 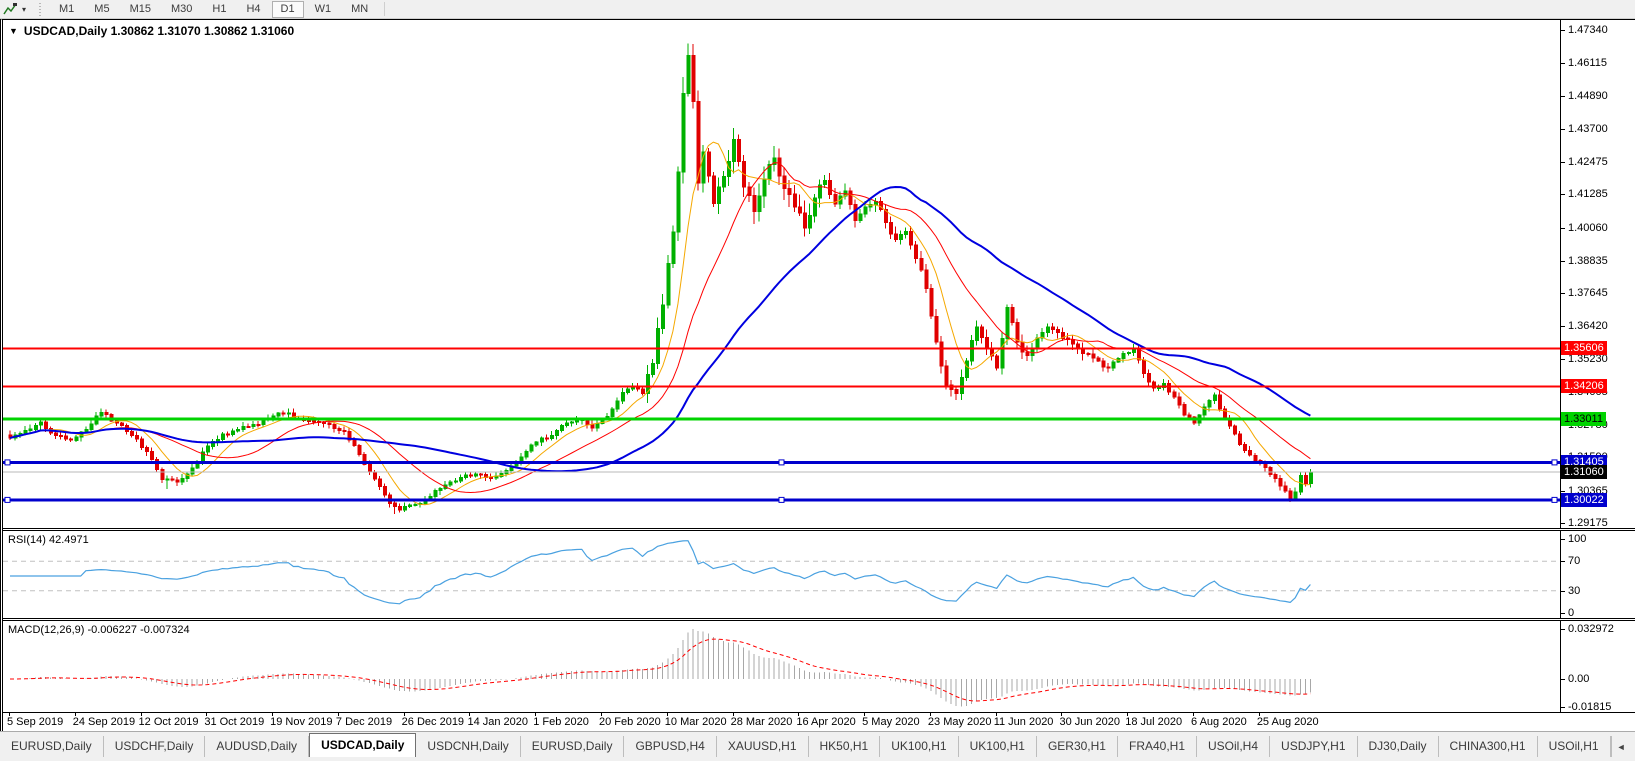 What do you see at coordinates (1588, 326) in the screenshot?
I see `axis-tick-label: 1.36420` at bounding box center [1588, 326].